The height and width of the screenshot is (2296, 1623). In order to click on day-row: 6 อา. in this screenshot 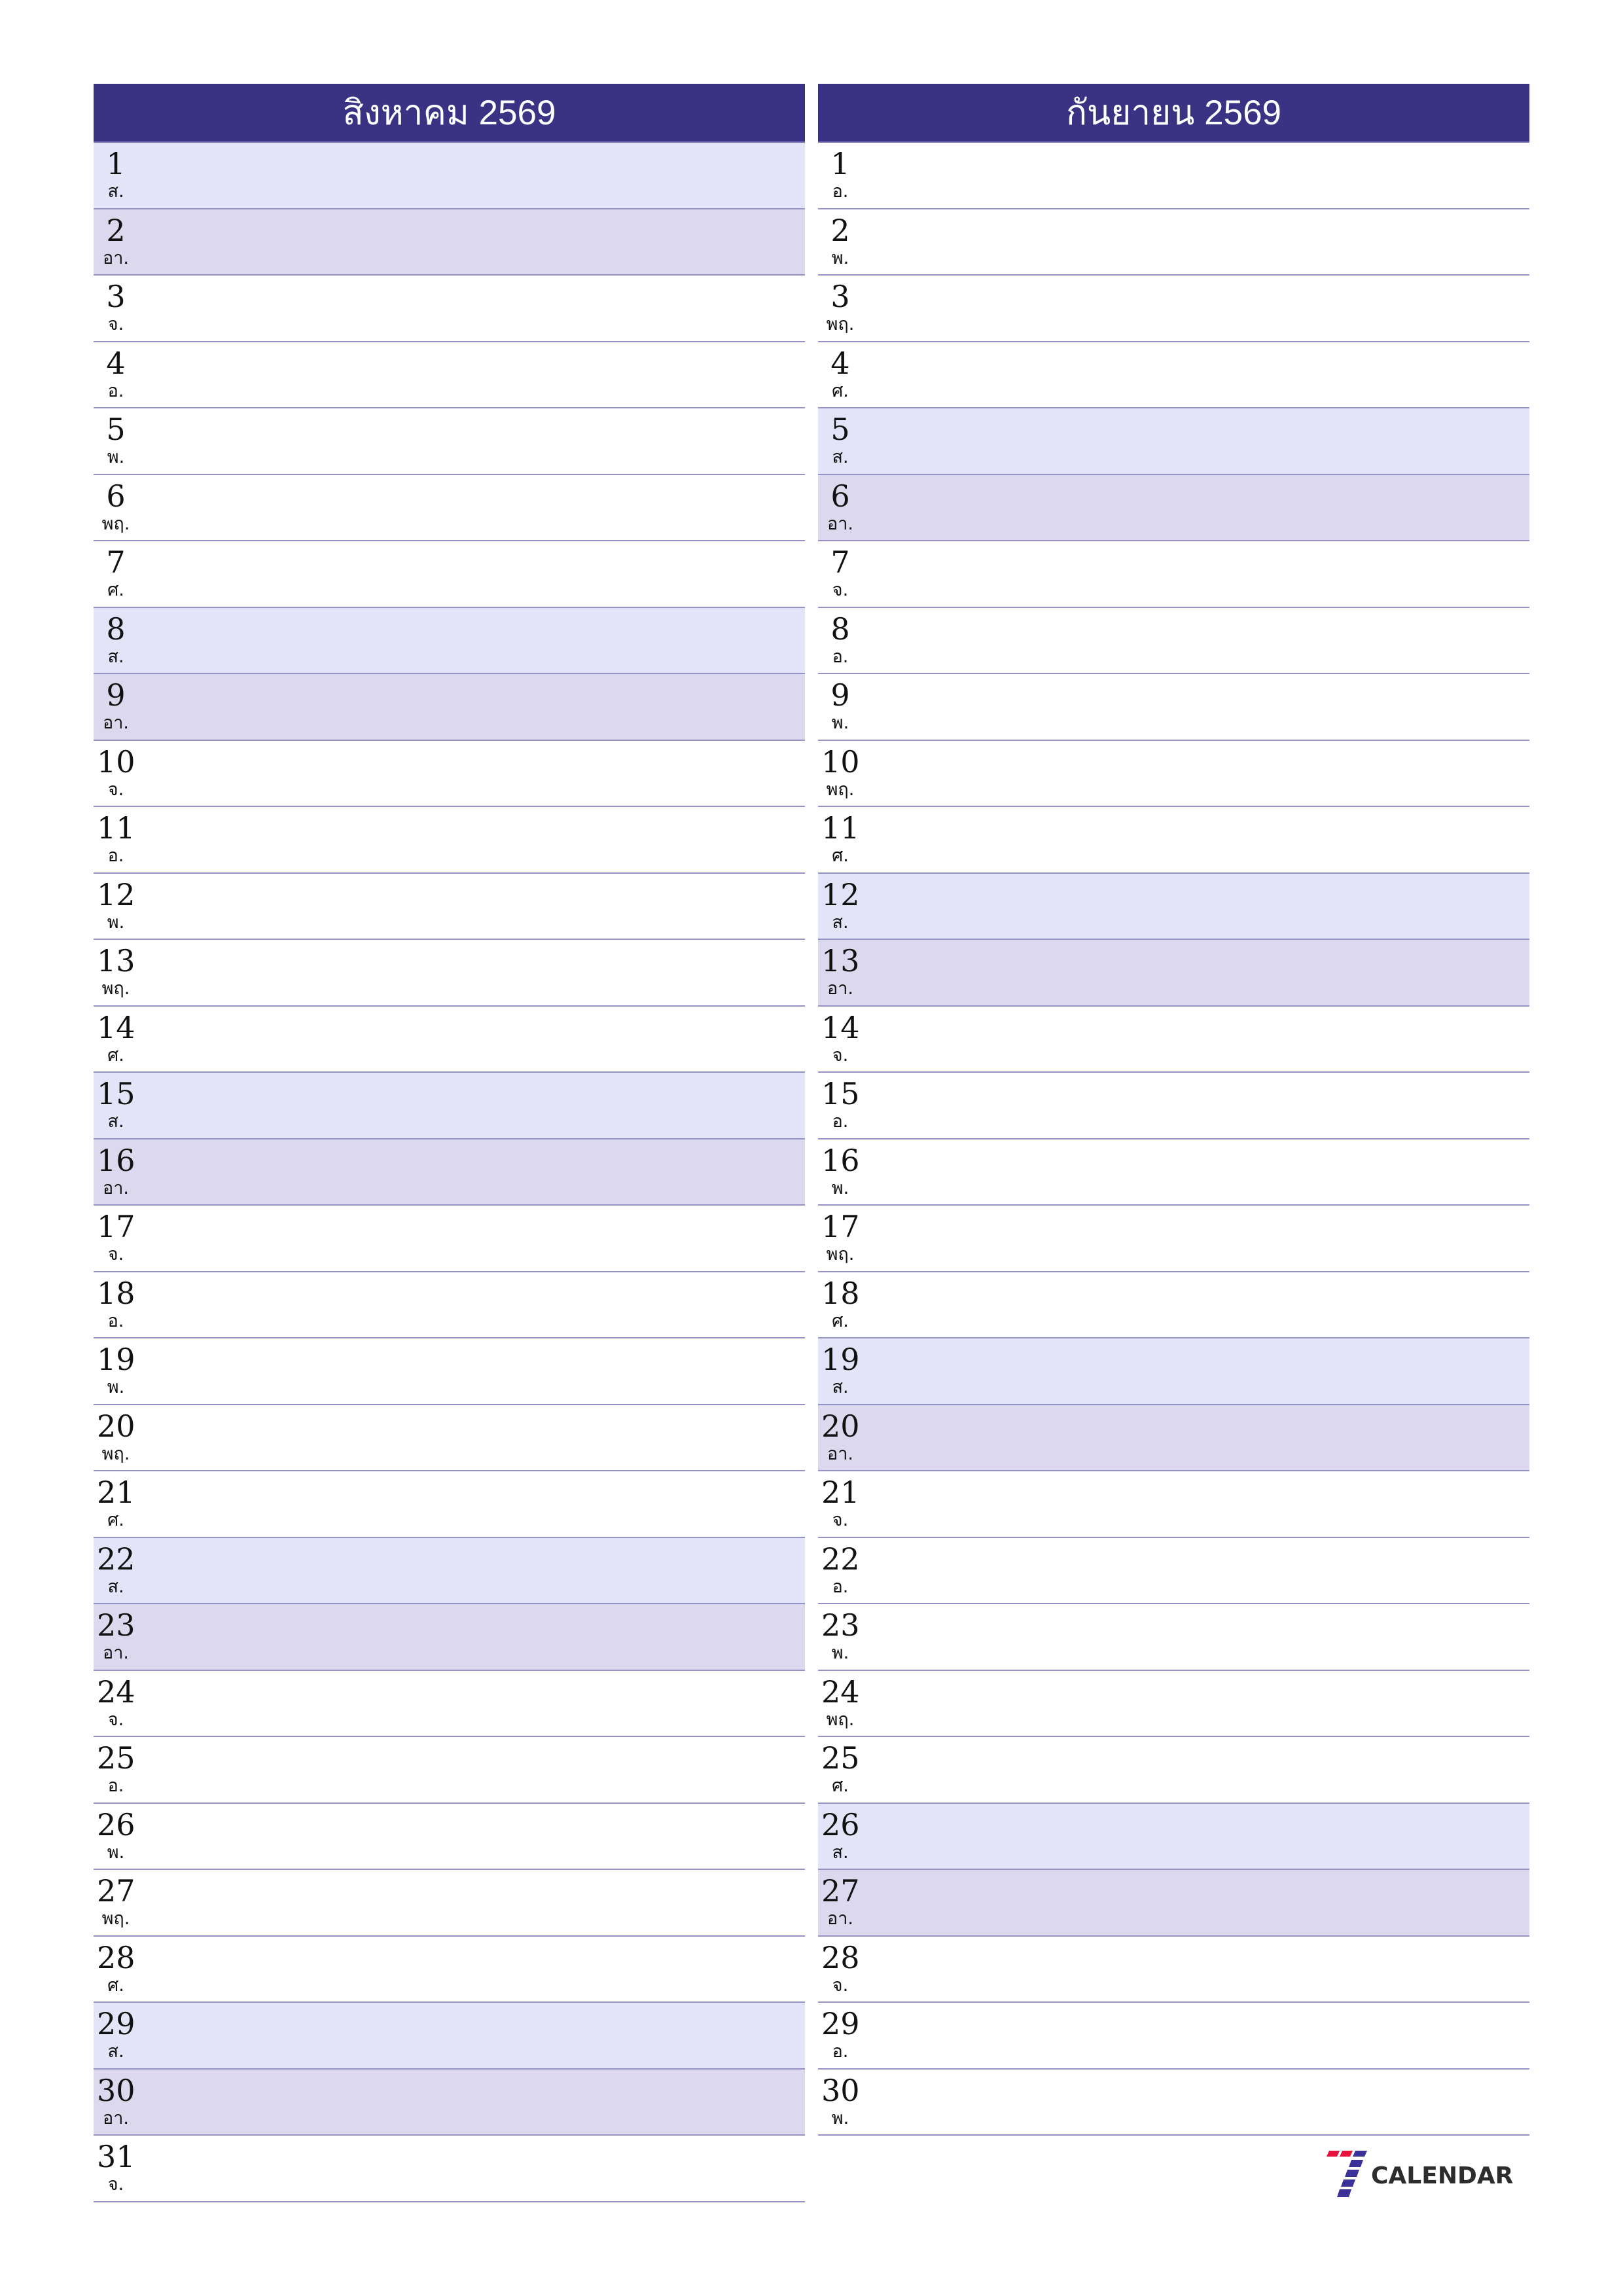, I will do `click(1173, 508)`.